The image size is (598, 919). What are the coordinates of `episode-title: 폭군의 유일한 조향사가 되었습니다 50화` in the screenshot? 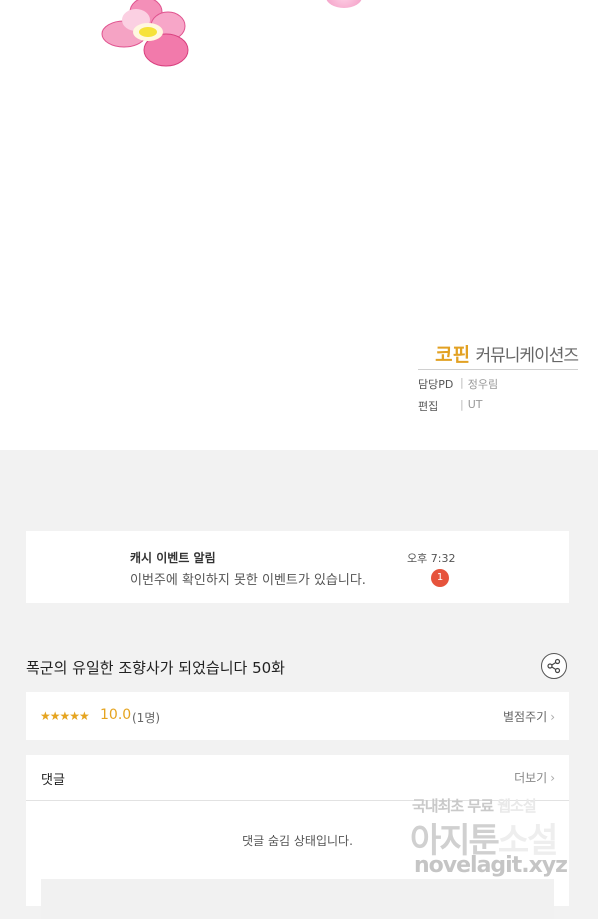 It's located at (155, 668).